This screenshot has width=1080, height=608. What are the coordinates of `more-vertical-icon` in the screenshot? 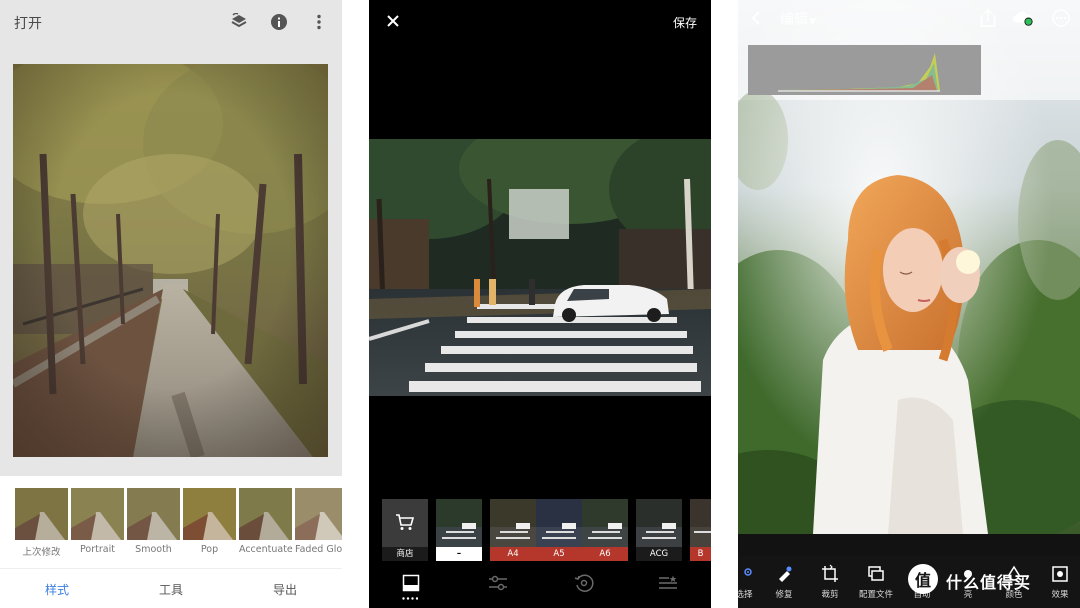 It's located at (319, 22).